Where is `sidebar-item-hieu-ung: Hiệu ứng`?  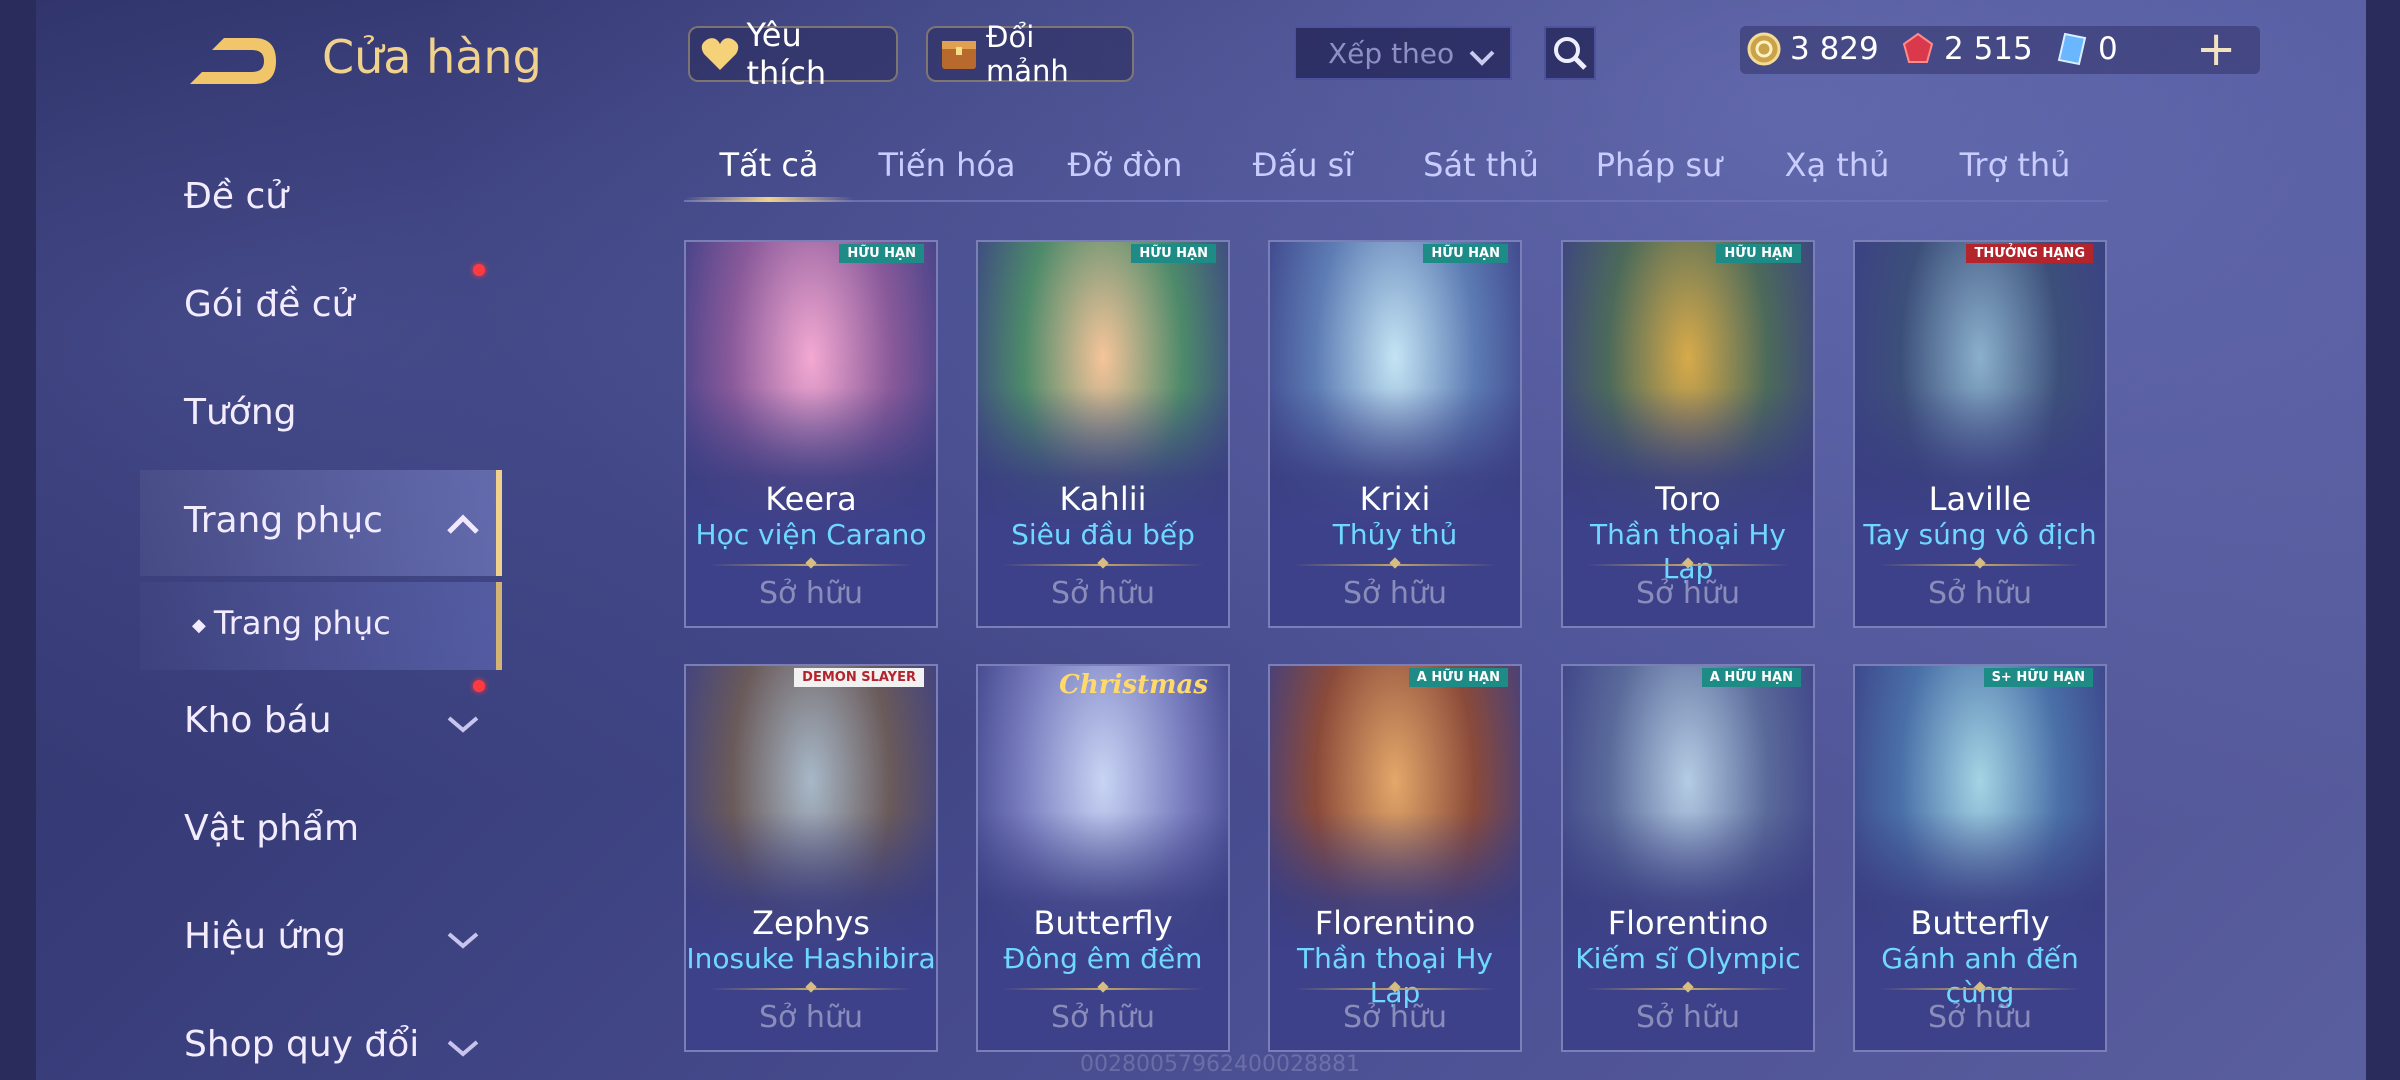
sidebar-item-hieu-ung: Hiệu ứng is located at coordinates (265, 936).